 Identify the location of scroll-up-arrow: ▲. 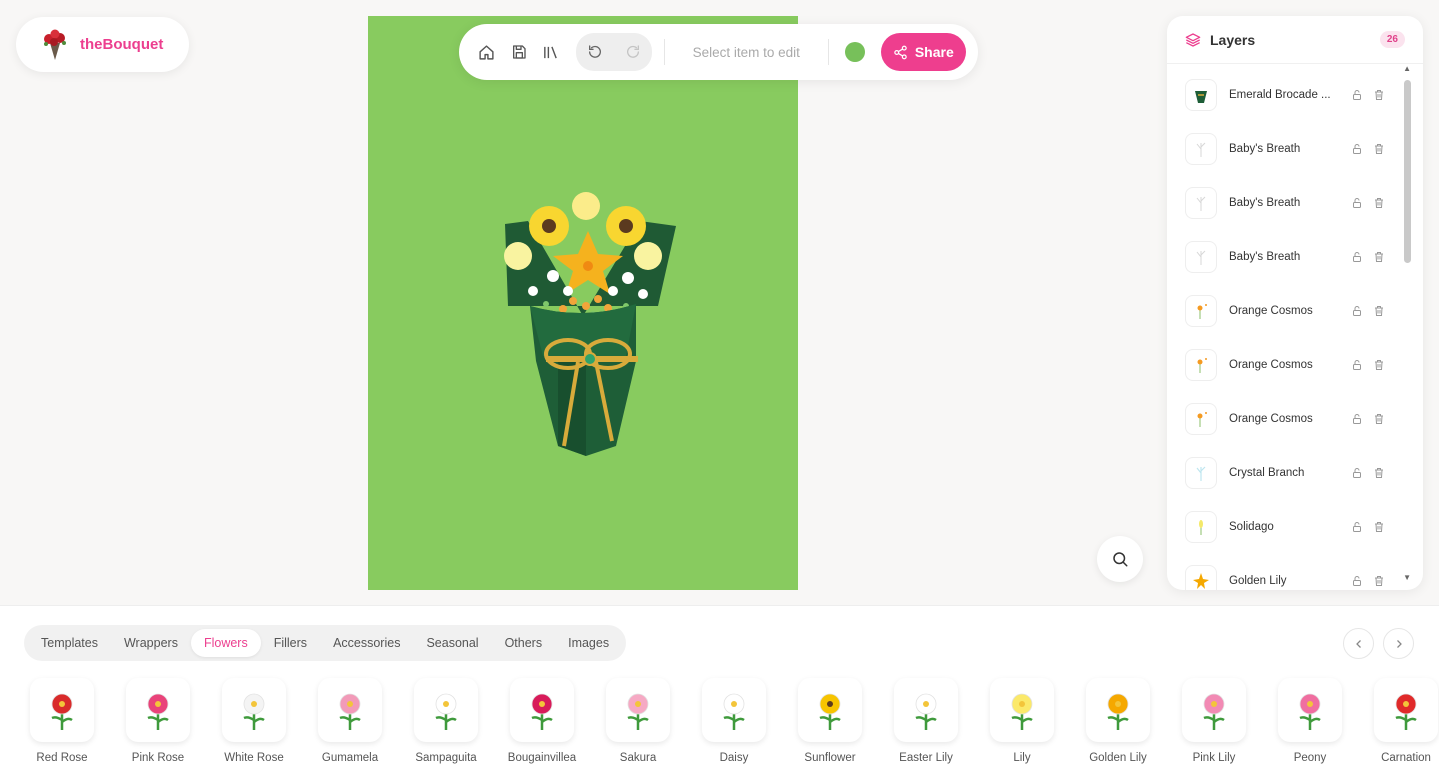
(1407, 68).